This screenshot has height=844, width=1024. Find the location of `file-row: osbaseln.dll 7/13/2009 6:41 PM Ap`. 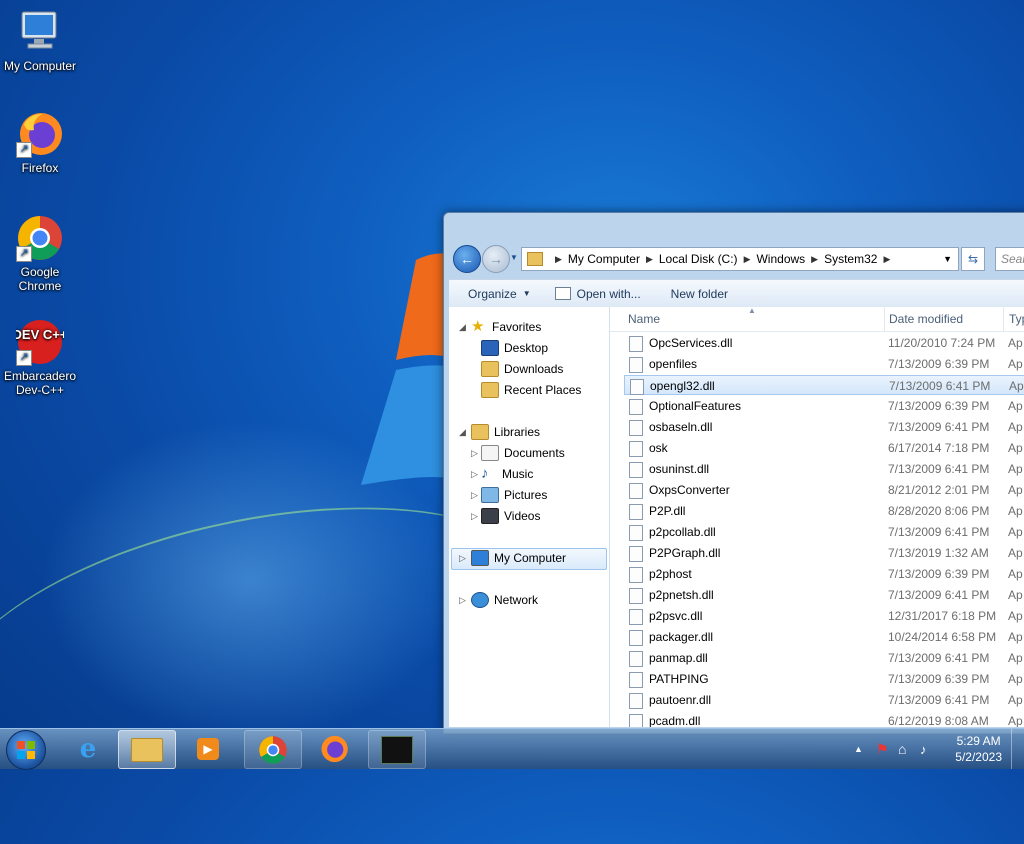

file-row: osbaseln.dll 7/13/2009 6:41 PM Ap is located at coordinates (824, 427).